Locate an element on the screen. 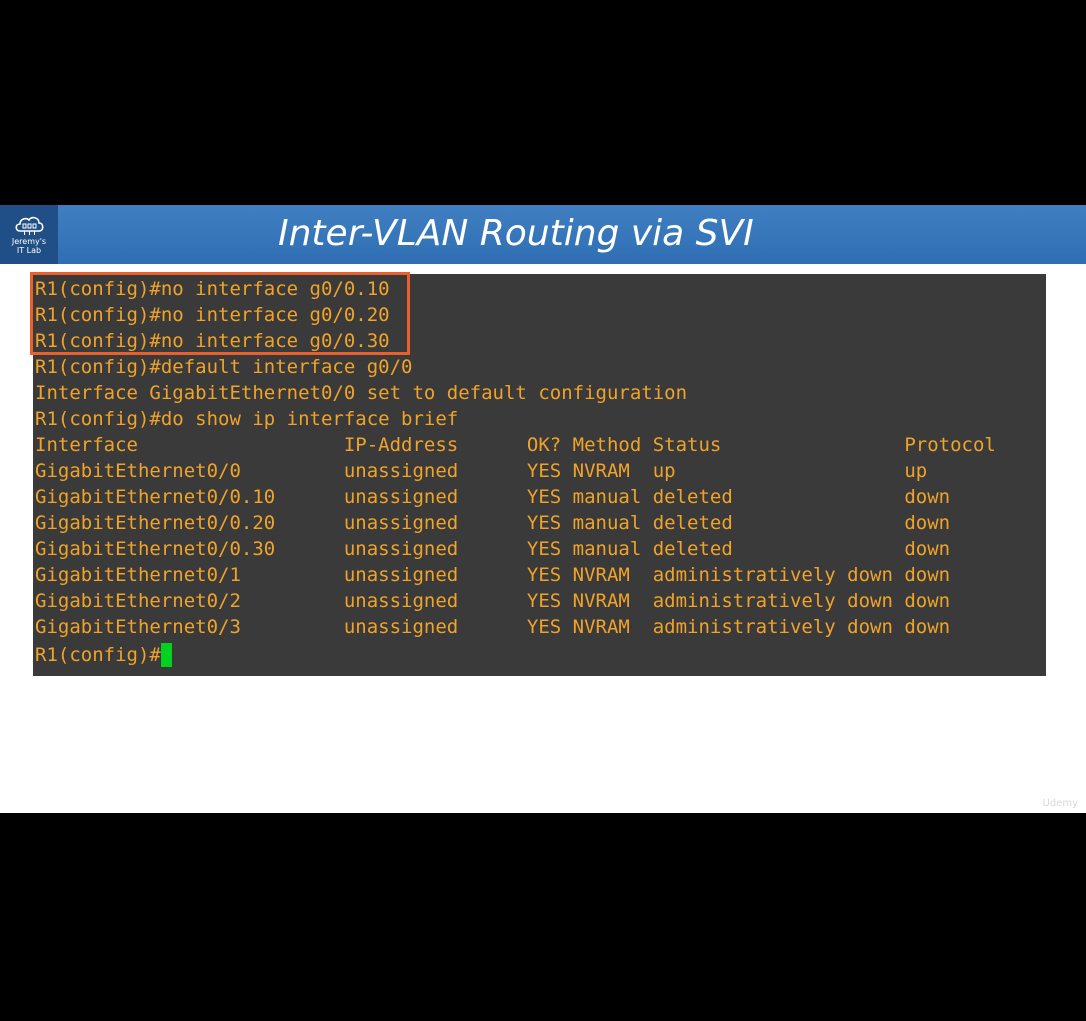  terminal-line: R1(config)#default interface g0/0 is located at coordinates (224, 367).